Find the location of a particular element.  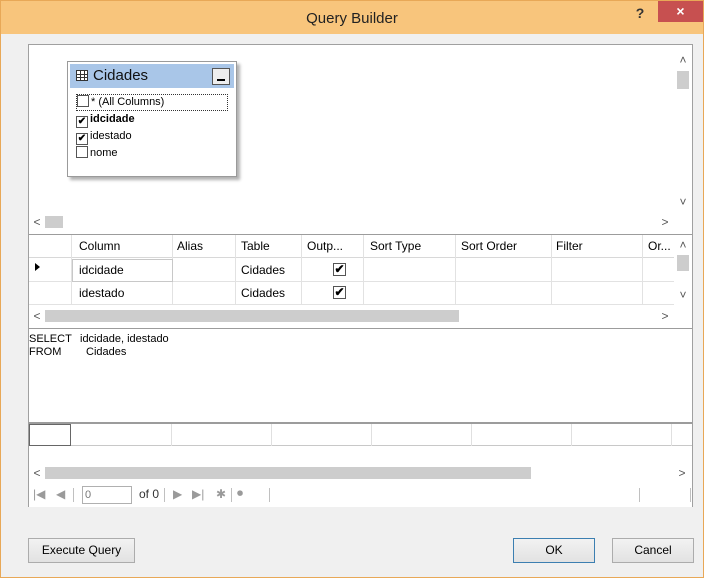

sql-text: Cidades is located at coordinates (106, 352).